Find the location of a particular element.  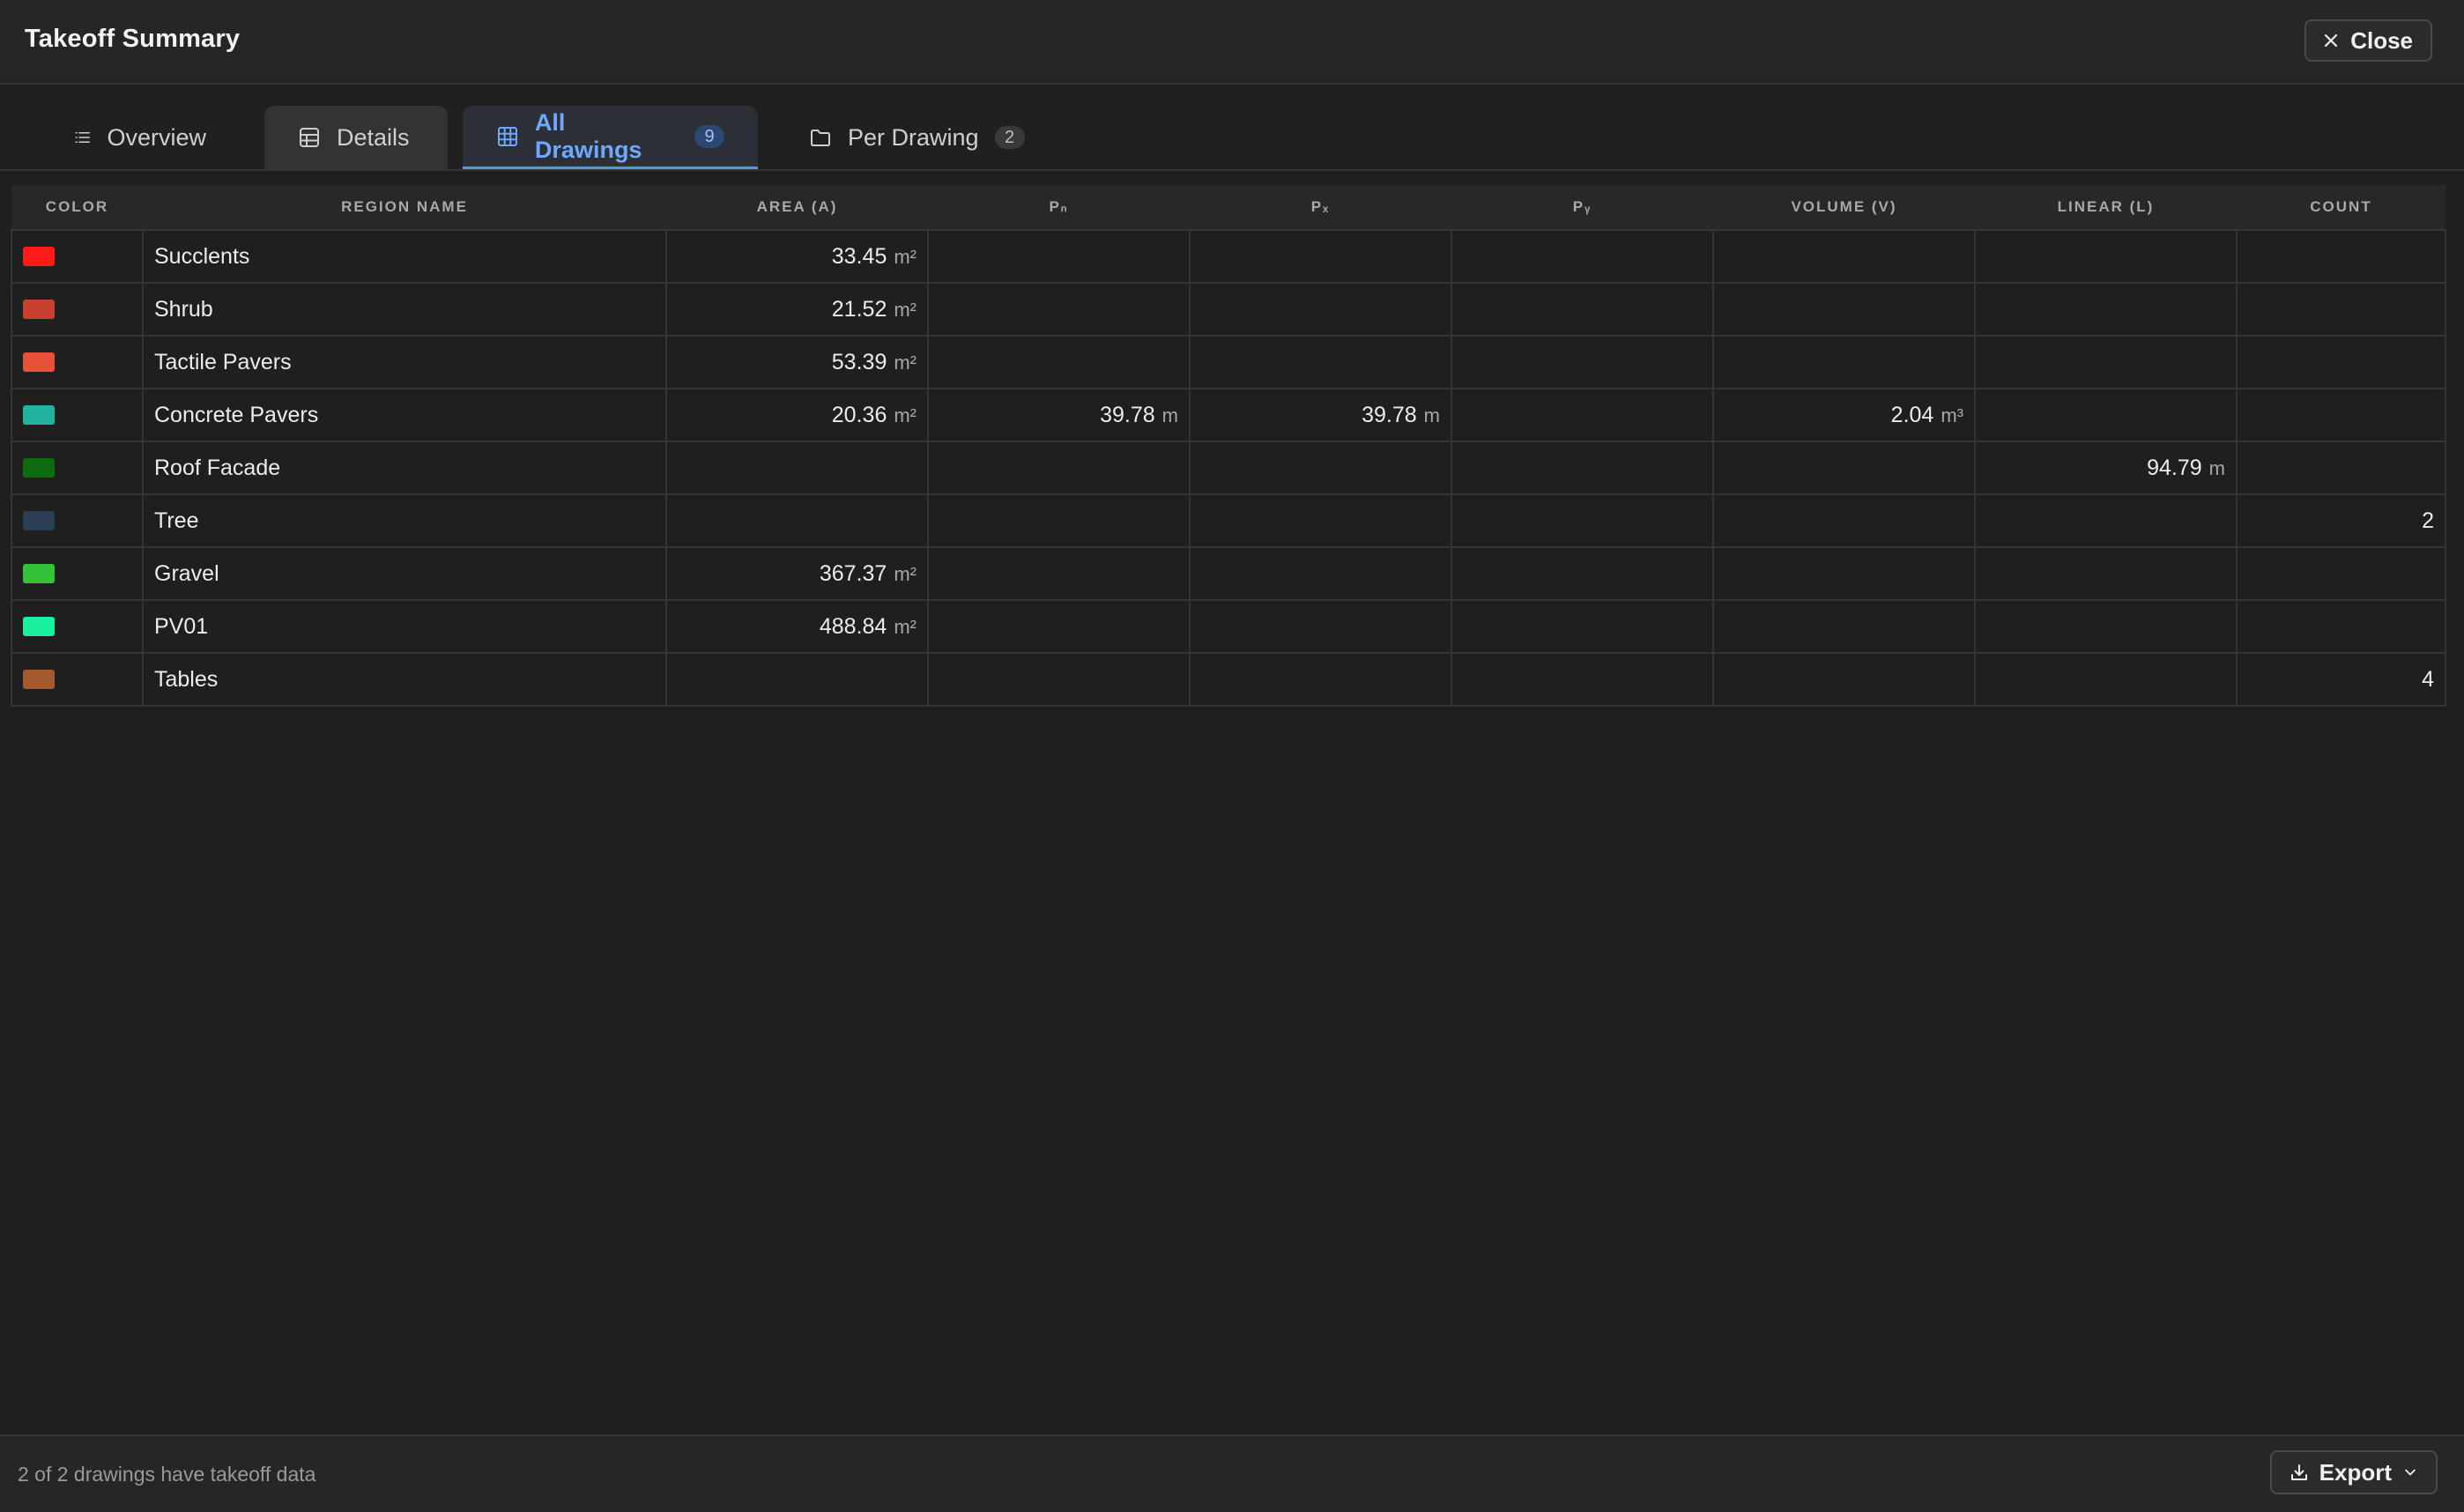

table-row: PV01 488.84 m² is located at coordinates (1228, 626).